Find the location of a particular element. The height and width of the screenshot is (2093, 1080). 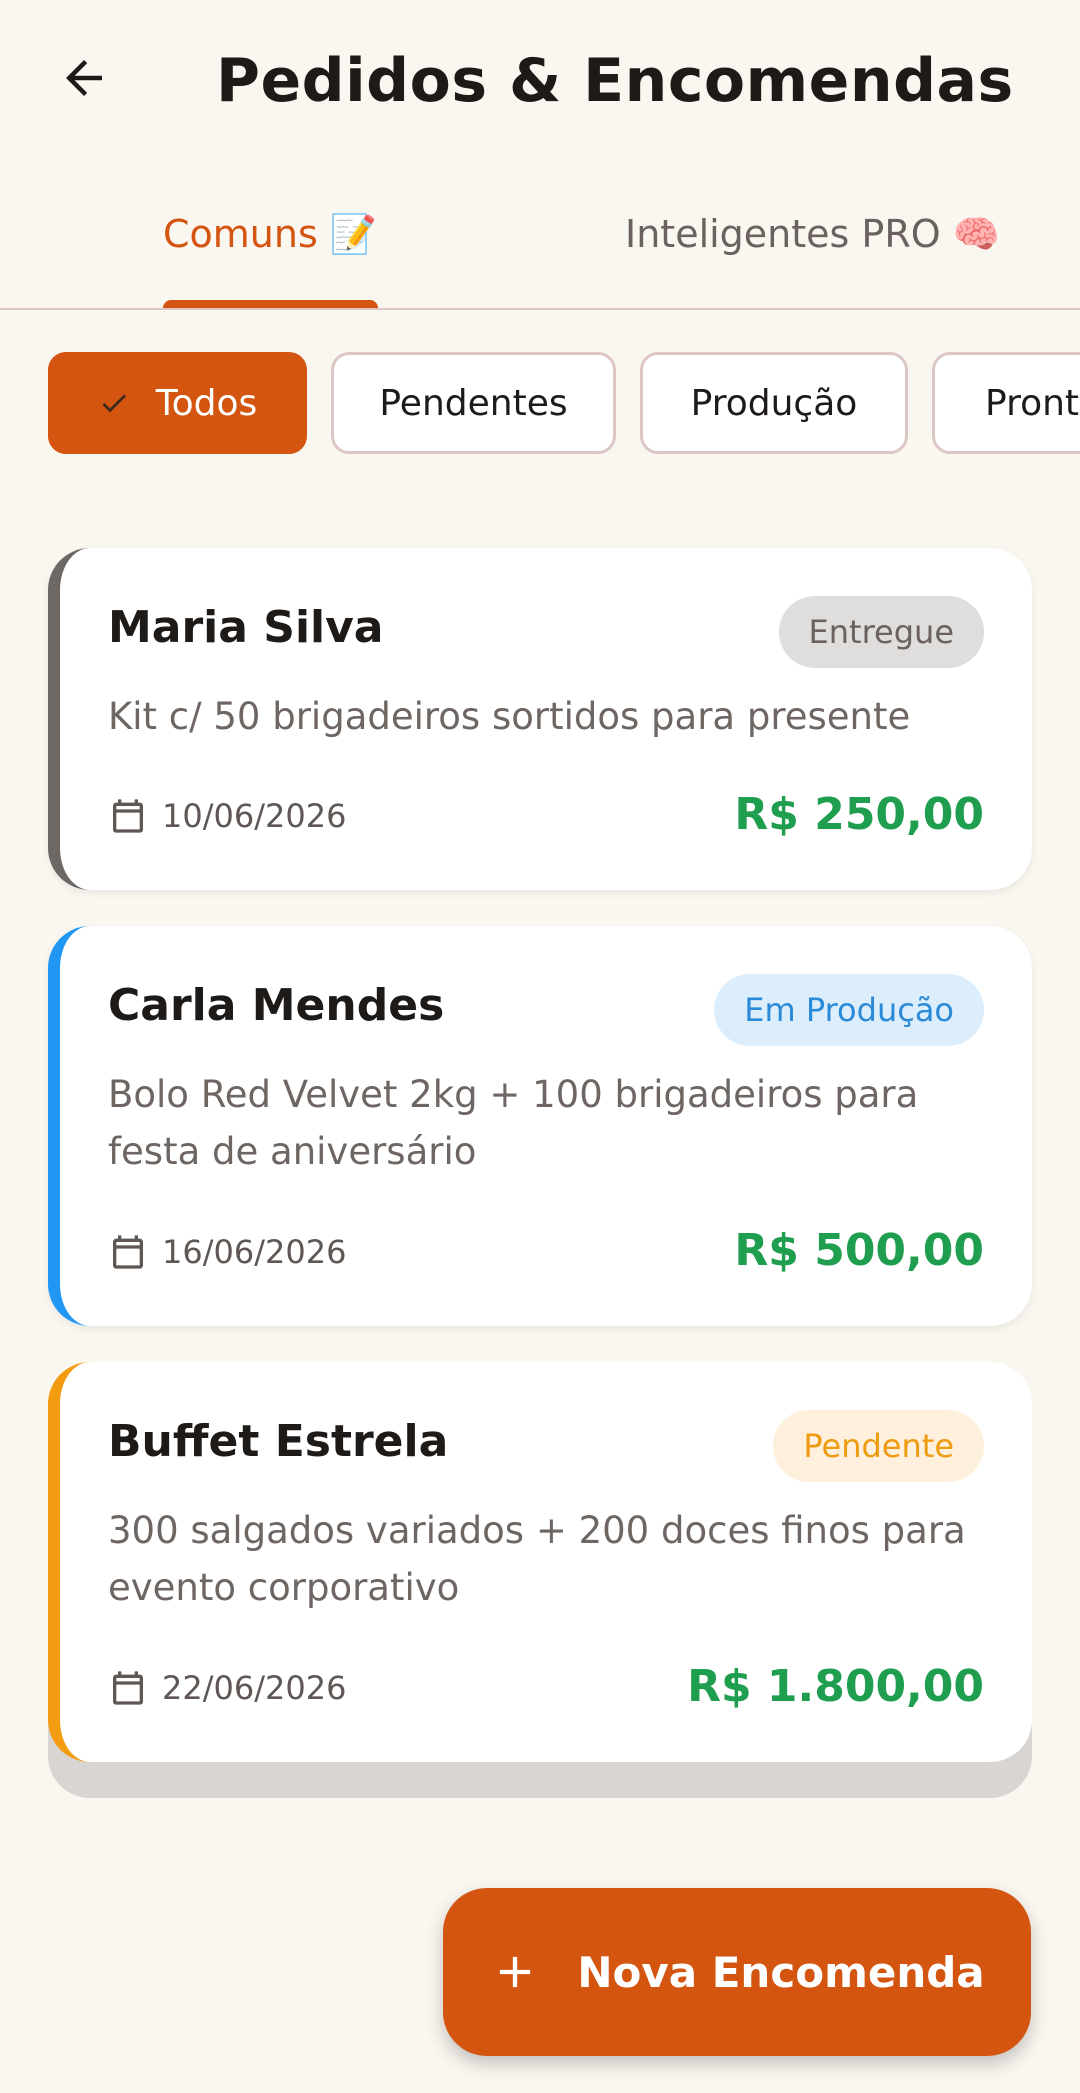

filter-chip-producao: Produção is located at coordinates (774, 403).